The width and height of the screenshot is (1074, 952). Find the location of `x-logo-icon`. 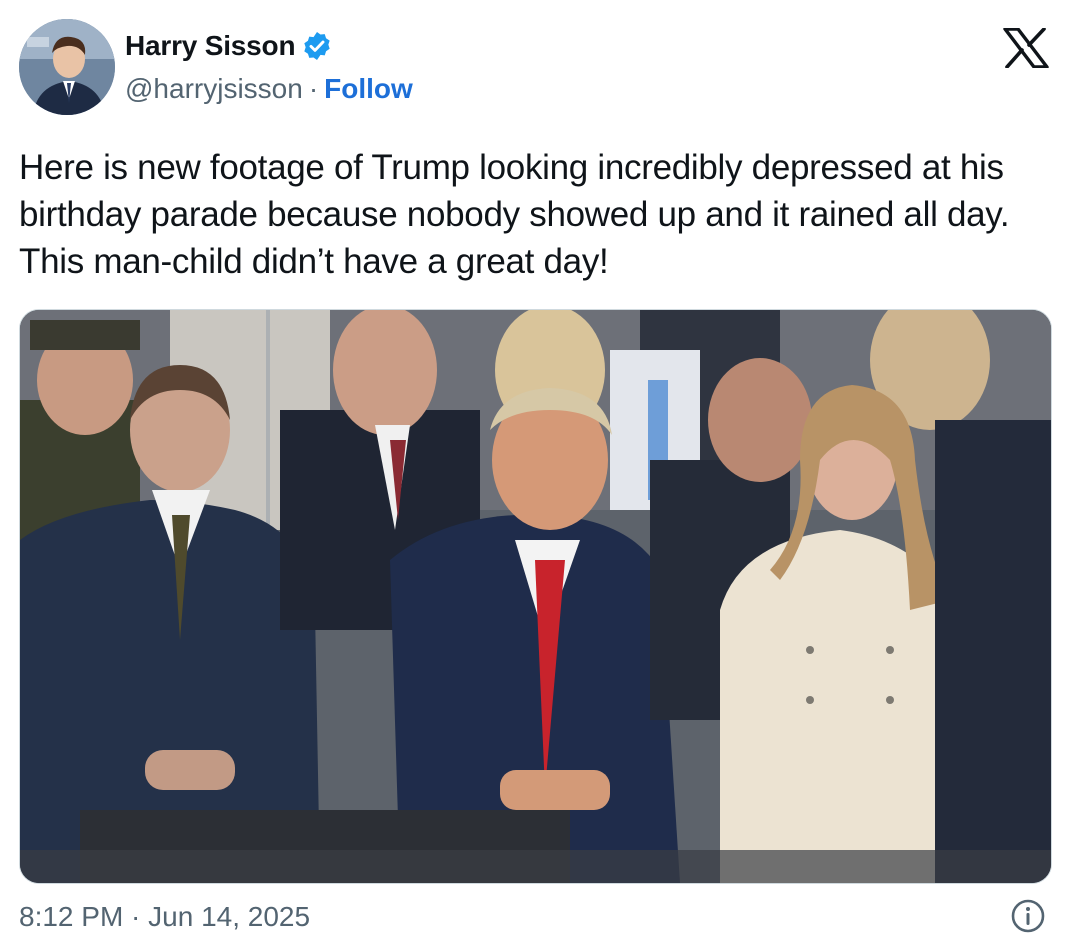

x-logo-icon is located at coordinates (1026, 48).